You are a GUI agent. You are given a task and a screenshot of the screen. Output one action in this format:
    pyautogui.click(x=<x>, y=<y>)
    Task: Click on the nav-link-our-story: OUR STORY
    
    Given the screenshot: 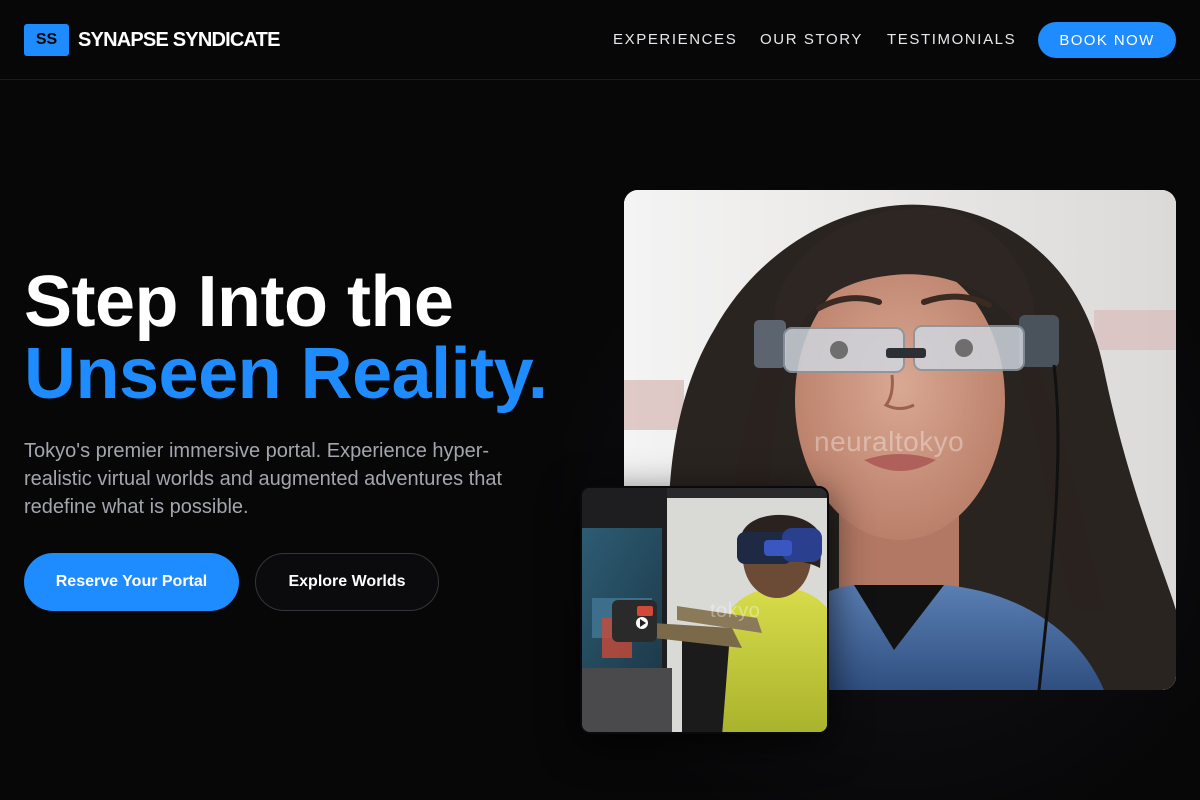 What is the action you would take?
    pyautogui.click(x=811, y=39)
    